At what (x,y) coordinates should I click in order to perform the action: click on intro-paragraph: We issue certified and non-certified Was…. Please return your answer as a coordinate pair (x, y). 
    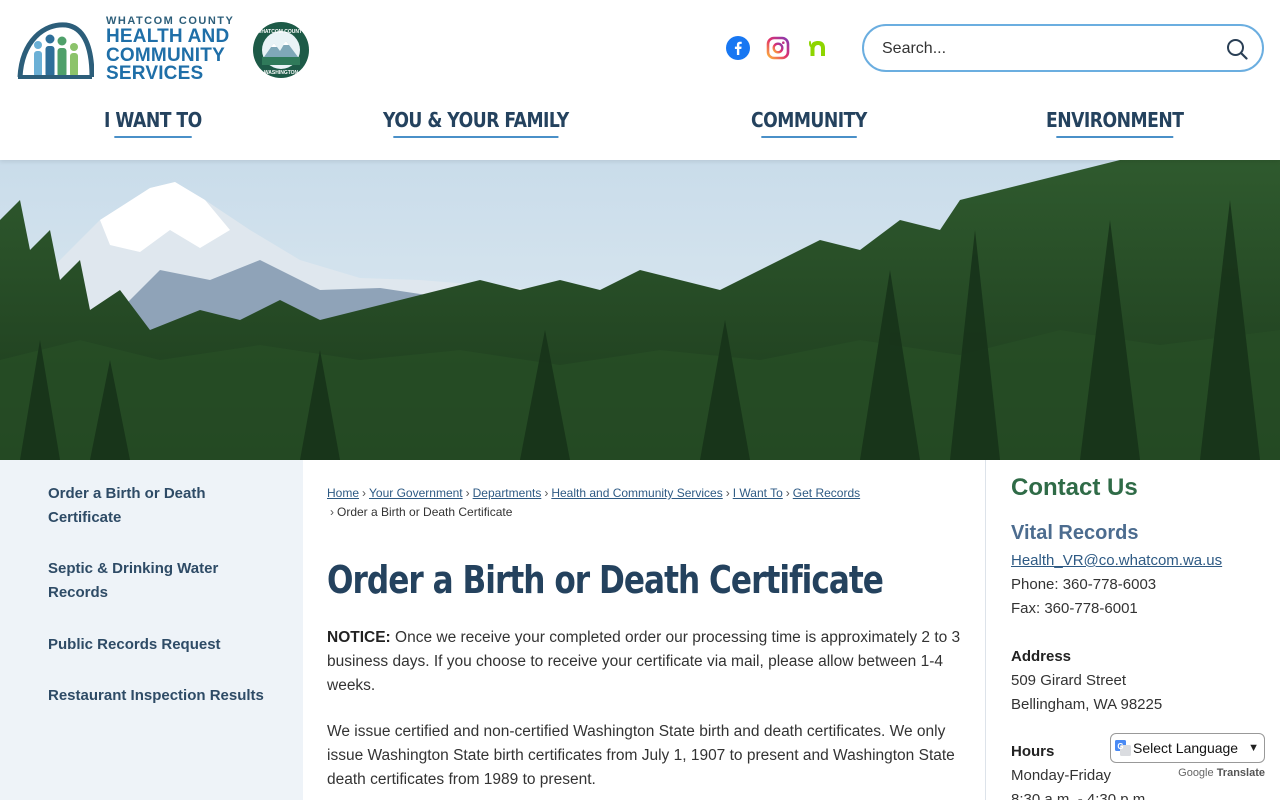
    Looking at the image, I should click on (641, 755).